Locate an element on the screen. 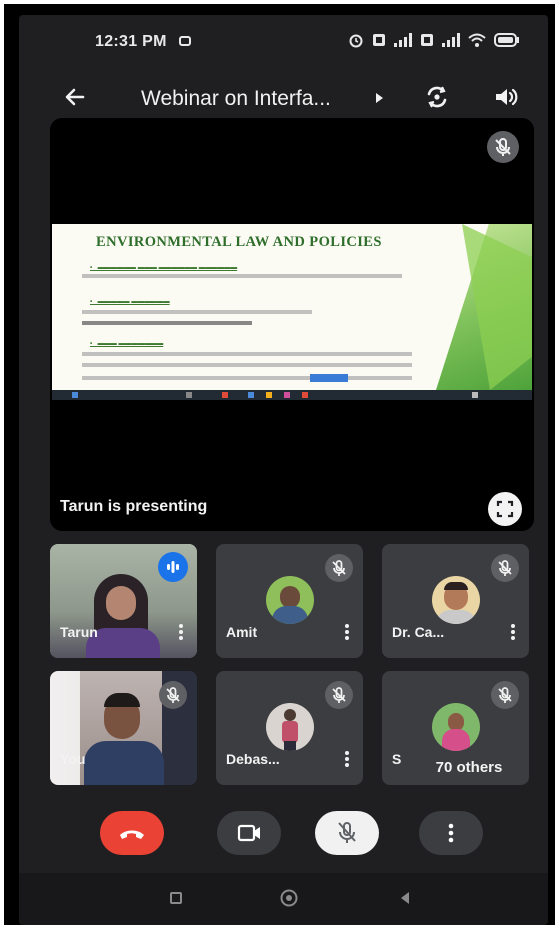  audio-level-icon is located at coordinates (173, 567).